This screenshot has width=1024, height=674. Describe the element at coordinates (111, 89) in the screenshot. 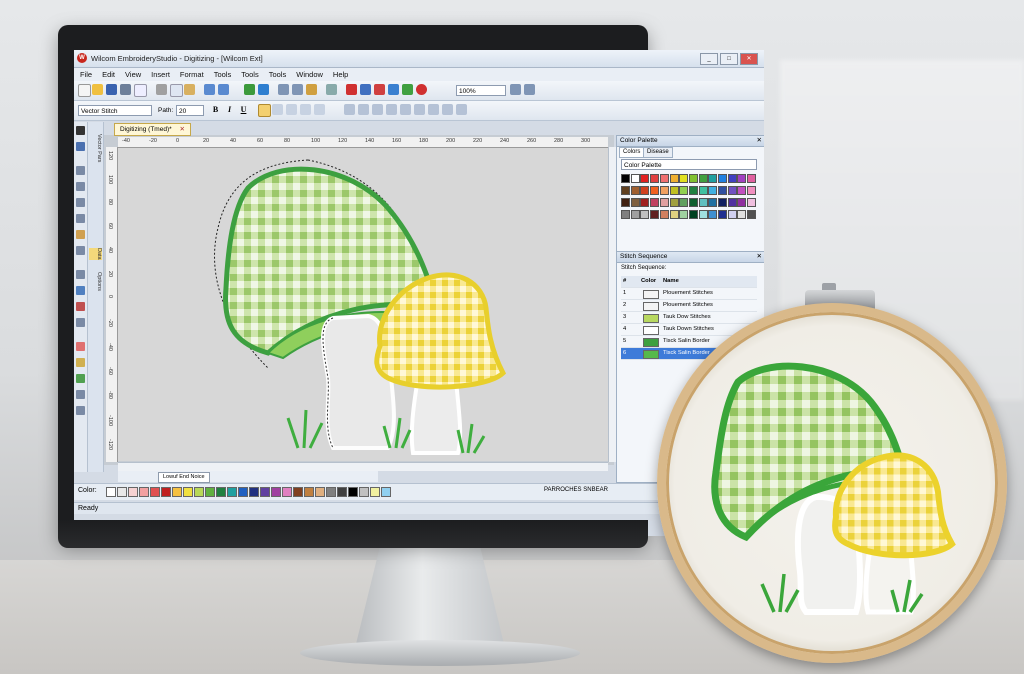

I see `save-icon` at that location.